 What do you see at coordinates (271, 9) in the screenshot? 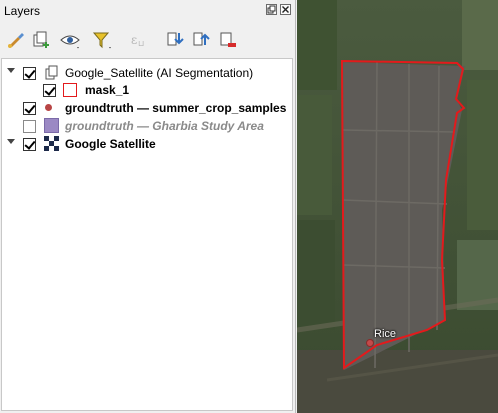
I see `undock-panel-icon` at bounding box center [271, 9].